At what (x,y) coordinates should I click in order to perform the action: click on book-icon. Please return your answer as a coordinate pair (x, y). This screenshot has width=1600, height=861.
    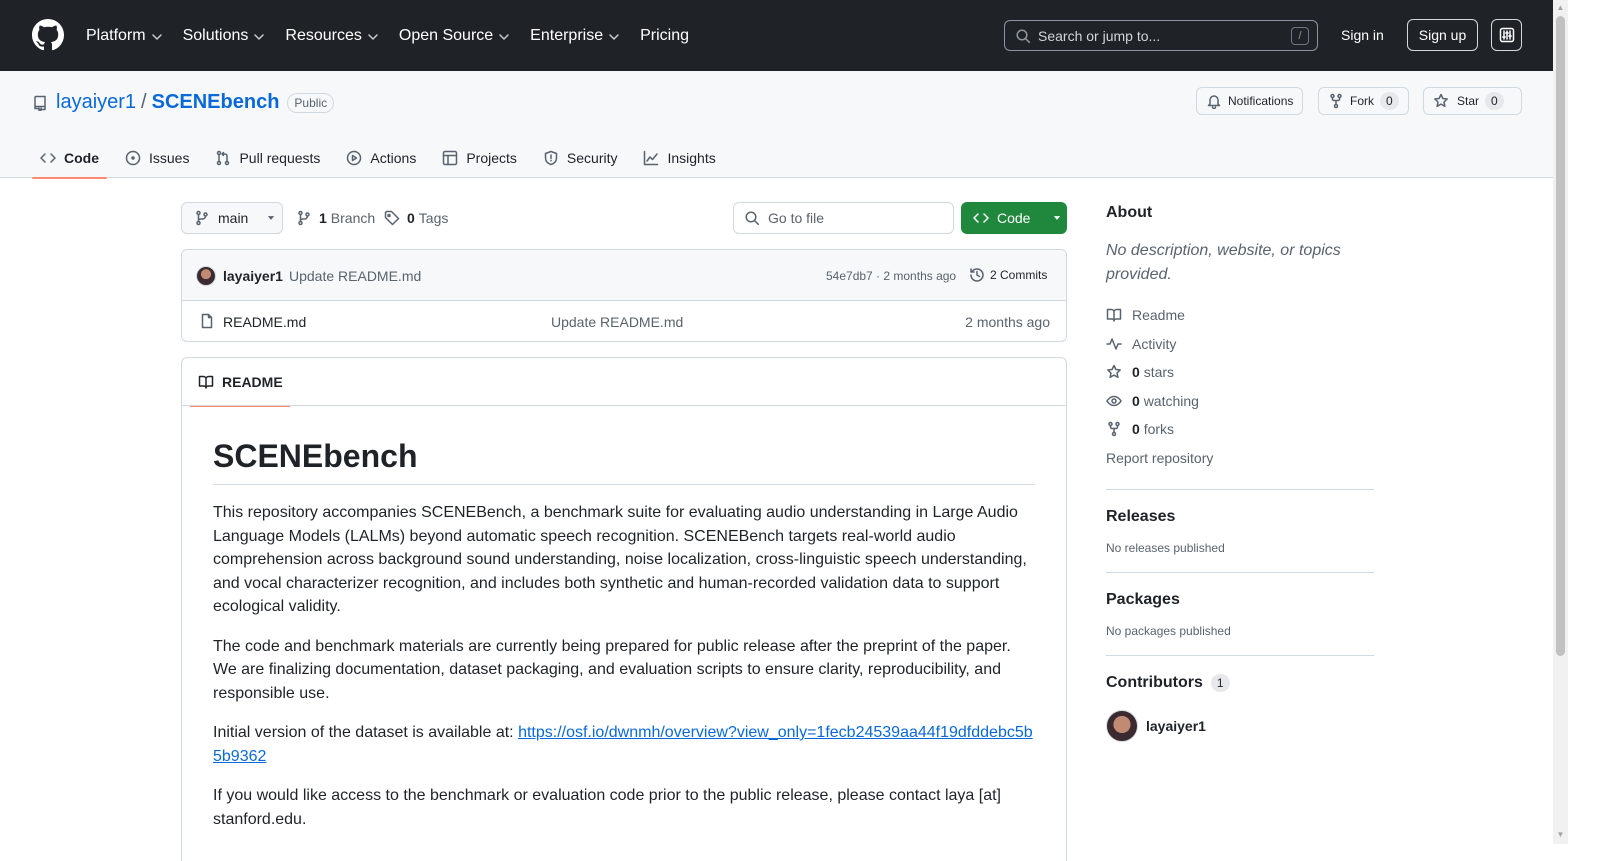
    Looking at the image, I should click on (206, 382).